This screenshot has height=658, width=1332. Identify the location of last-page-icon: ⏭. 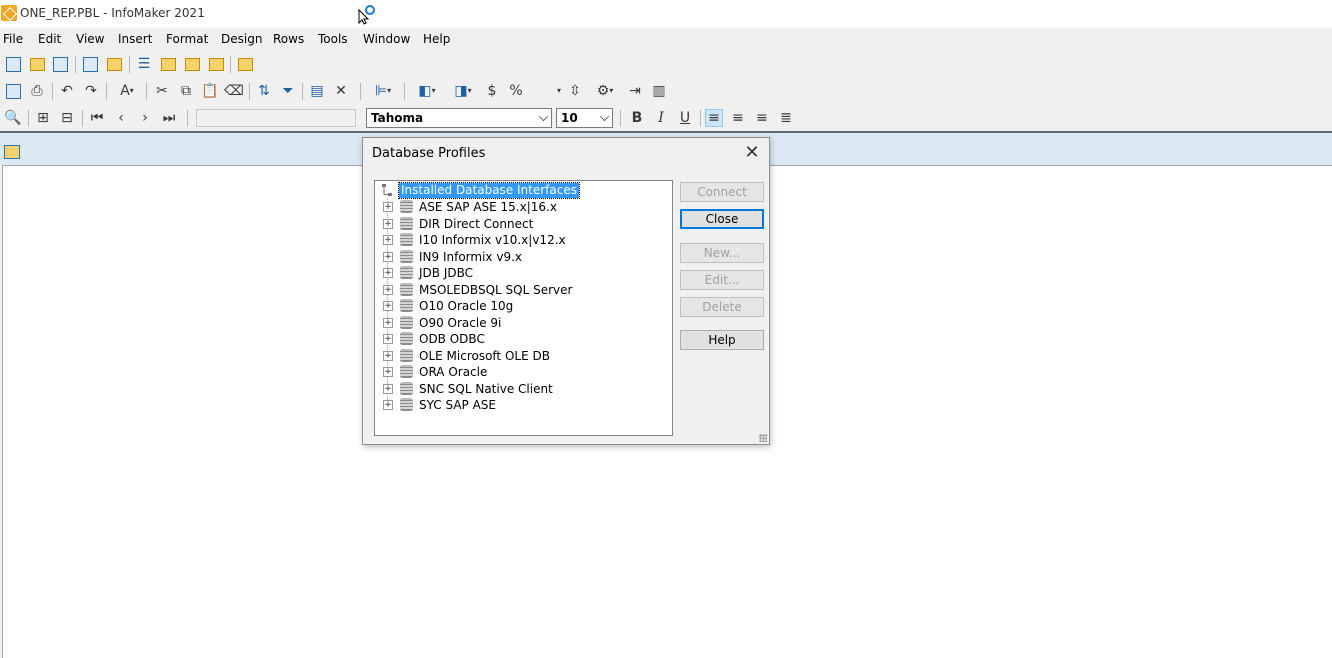
(169, 118).